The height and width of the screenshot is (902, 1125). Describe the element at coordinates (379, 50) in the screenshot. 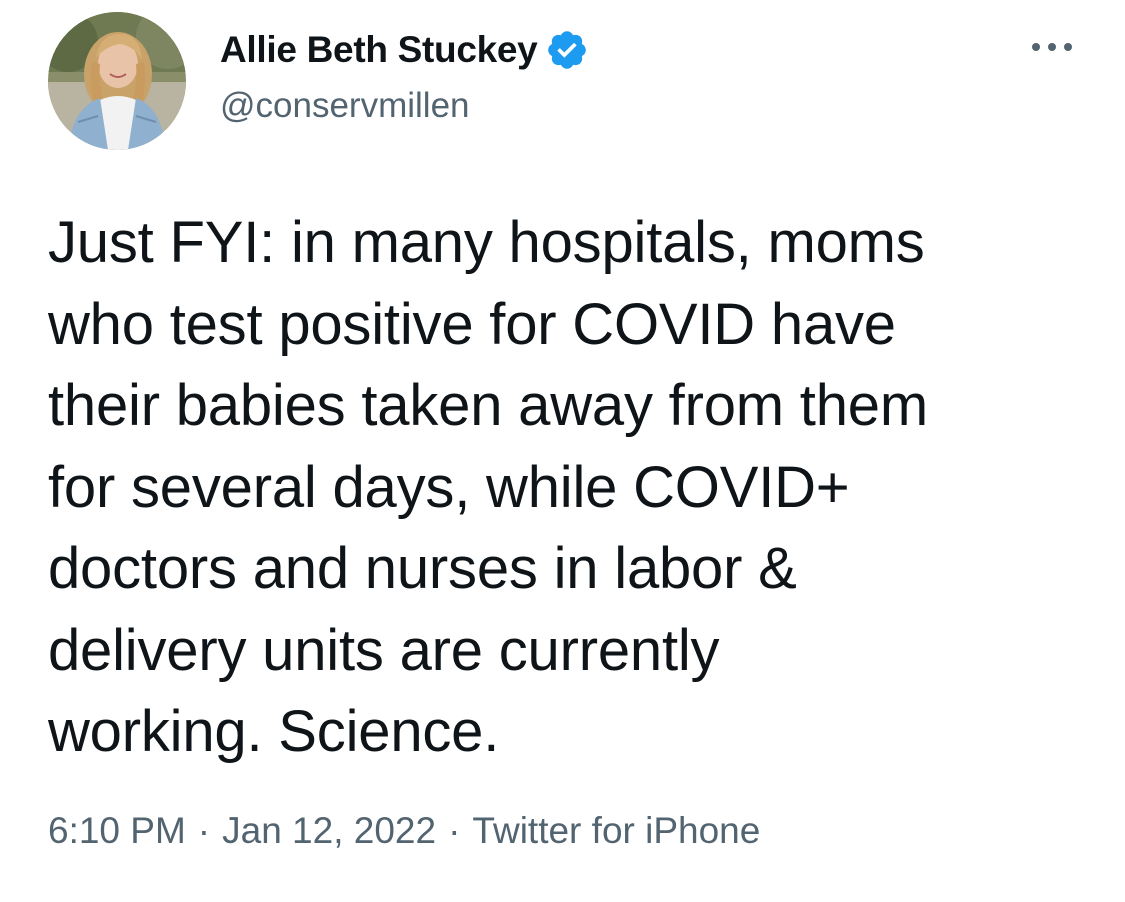

I see `author-display-name: Allie Beth Stuckey` at that location.